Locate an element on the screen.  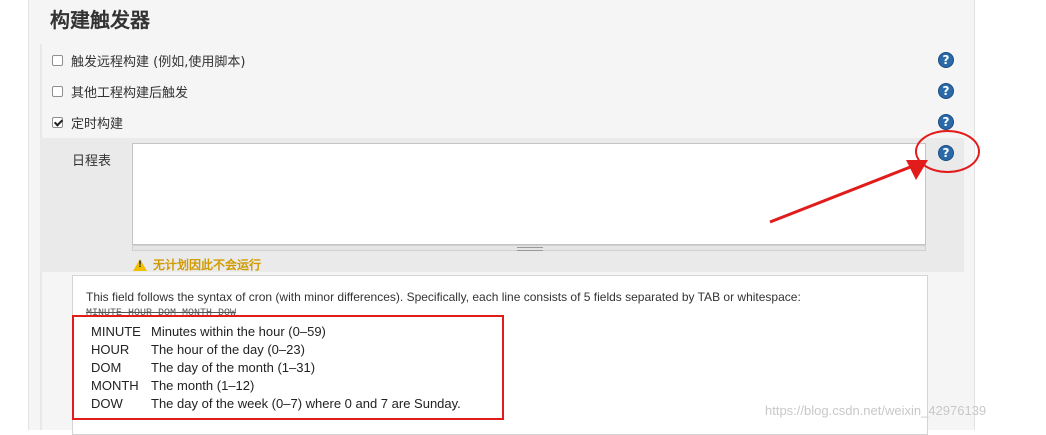
trigger-remote-label: 触发远程构建 (例如,使用脚本) is located at coordinates (158, 62).